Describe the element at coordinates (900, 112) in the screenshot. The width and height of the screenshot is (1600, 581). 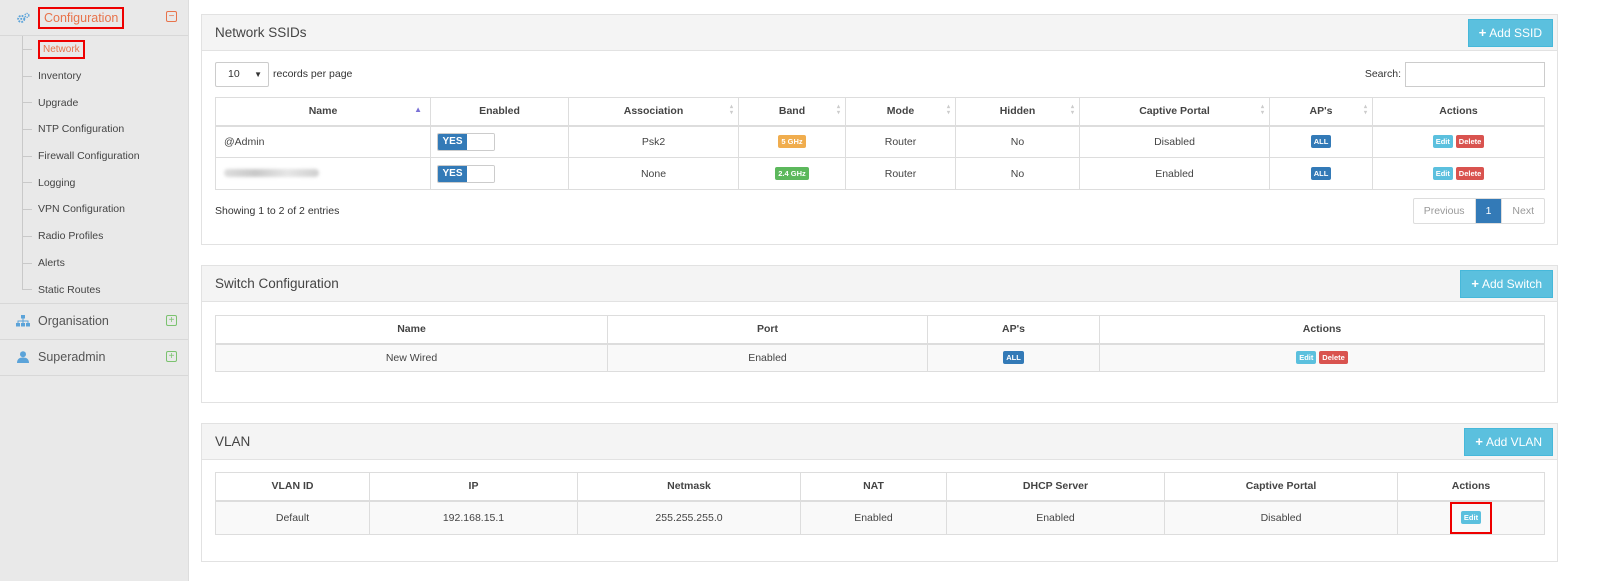
I see `column-header-mode: Mode` at that location.